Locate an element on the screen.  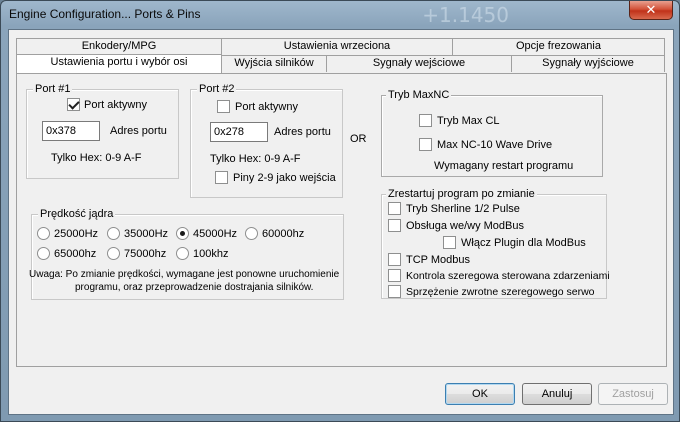
port2-active-label: Port aktywny is located at coordinates (266, 107).